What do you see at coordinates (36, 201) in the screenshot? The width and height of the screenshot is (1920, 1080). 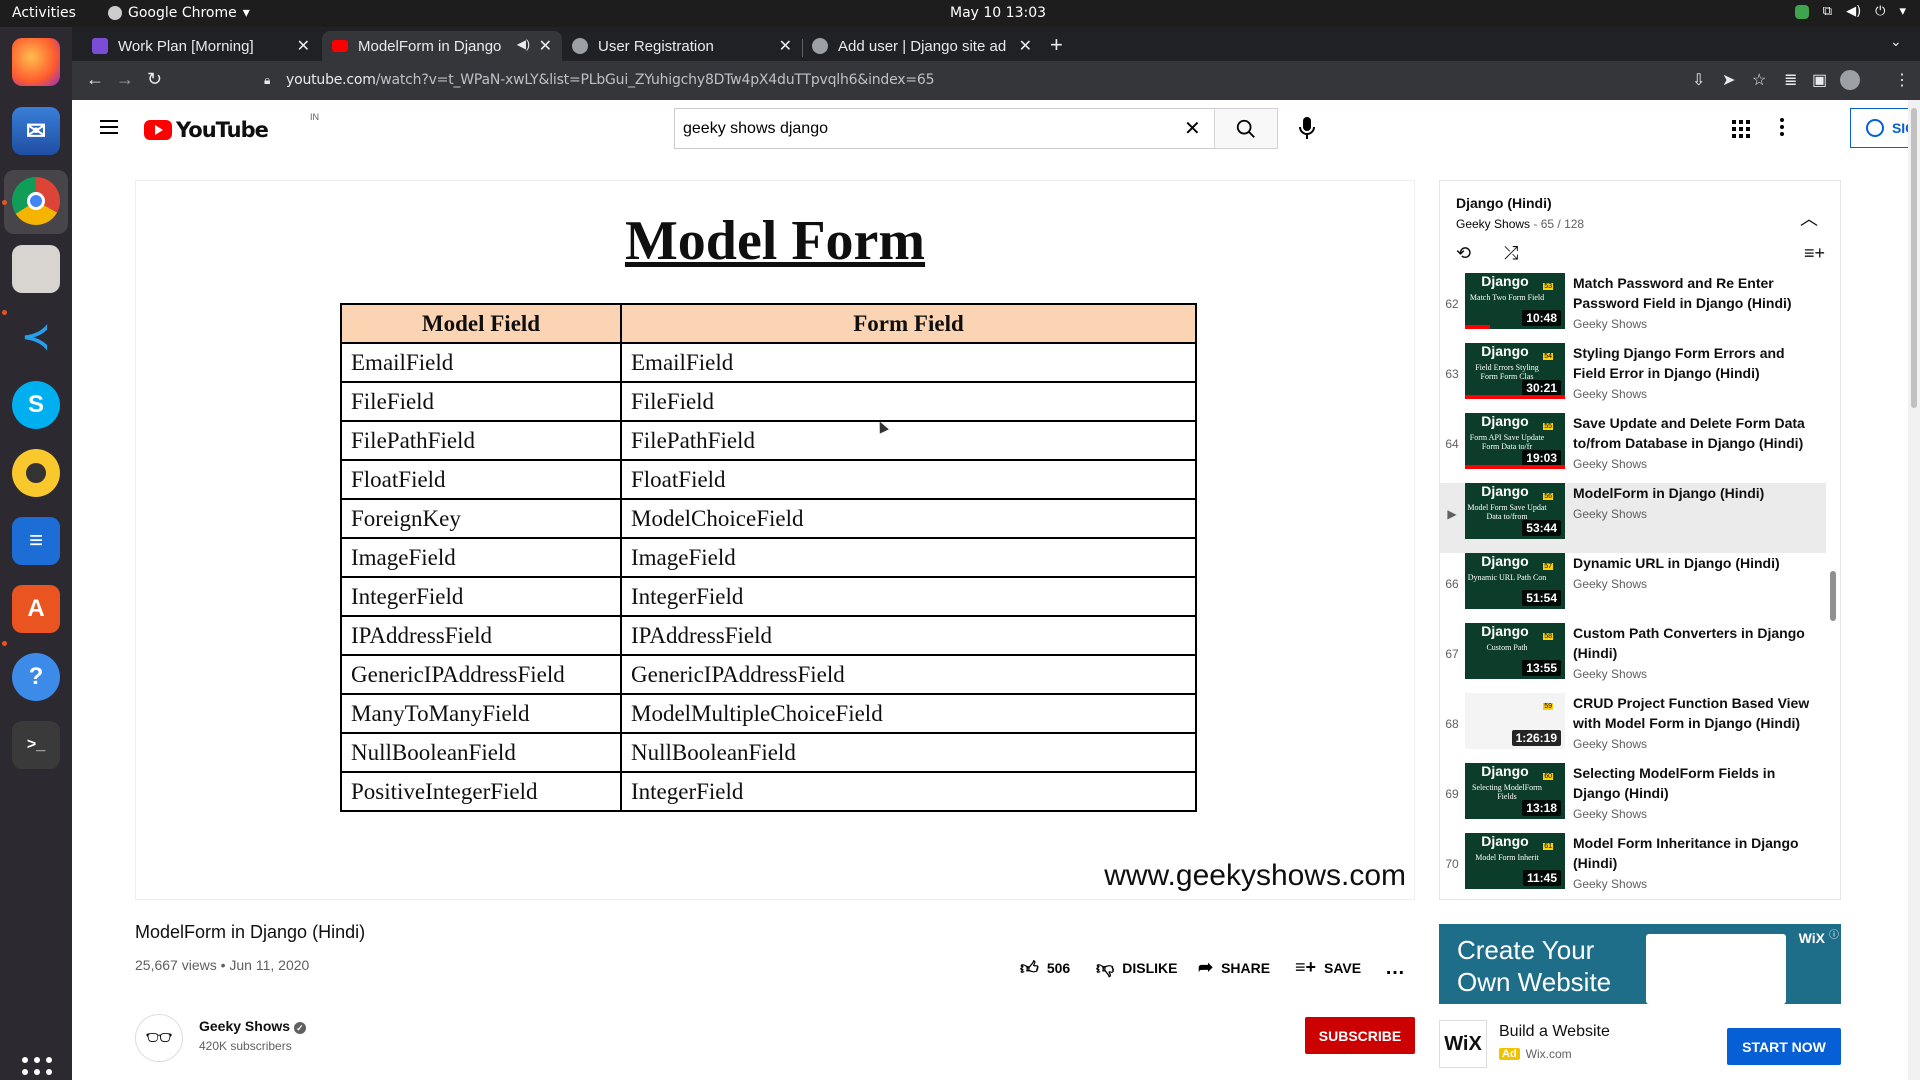 I see `chrome-icon` at bounding box center [36, 201].